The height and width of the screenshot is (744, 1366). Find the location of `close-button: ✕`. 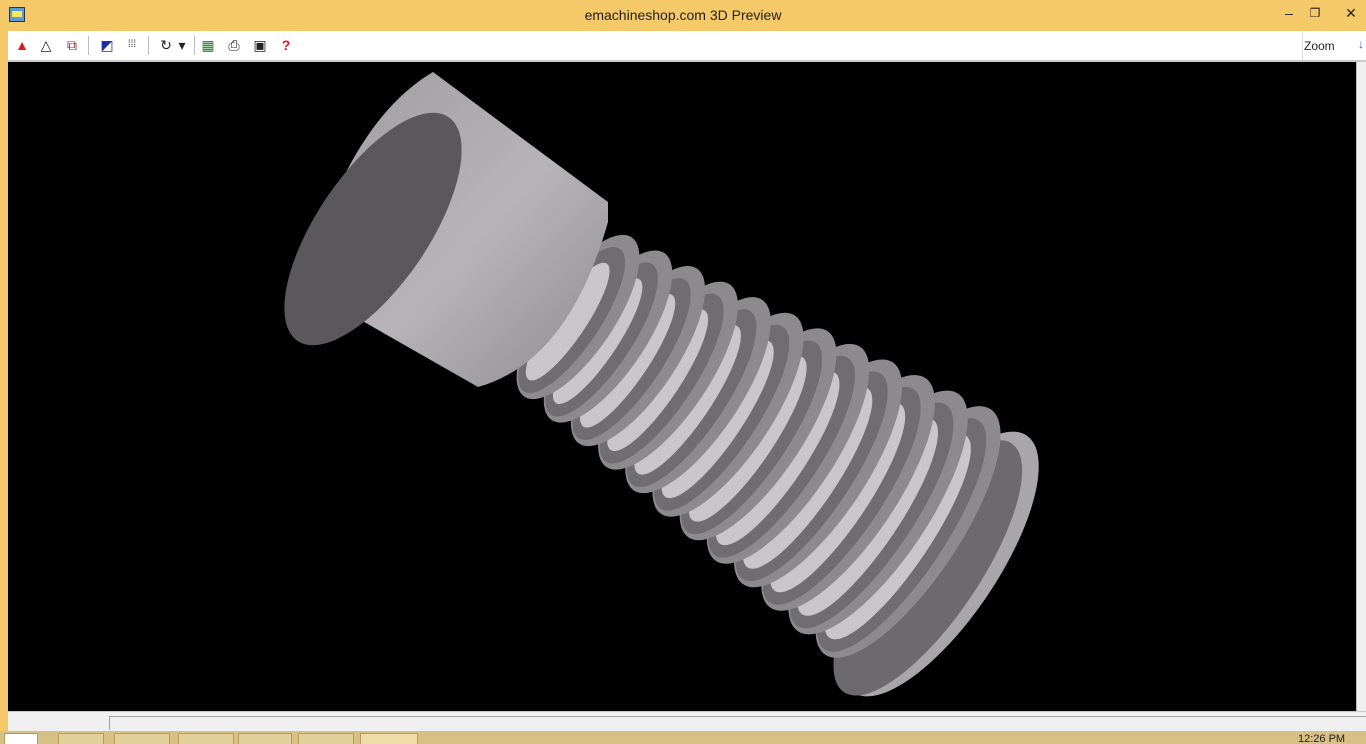

close-button: ✕ is located at coordinates (1351, 14).